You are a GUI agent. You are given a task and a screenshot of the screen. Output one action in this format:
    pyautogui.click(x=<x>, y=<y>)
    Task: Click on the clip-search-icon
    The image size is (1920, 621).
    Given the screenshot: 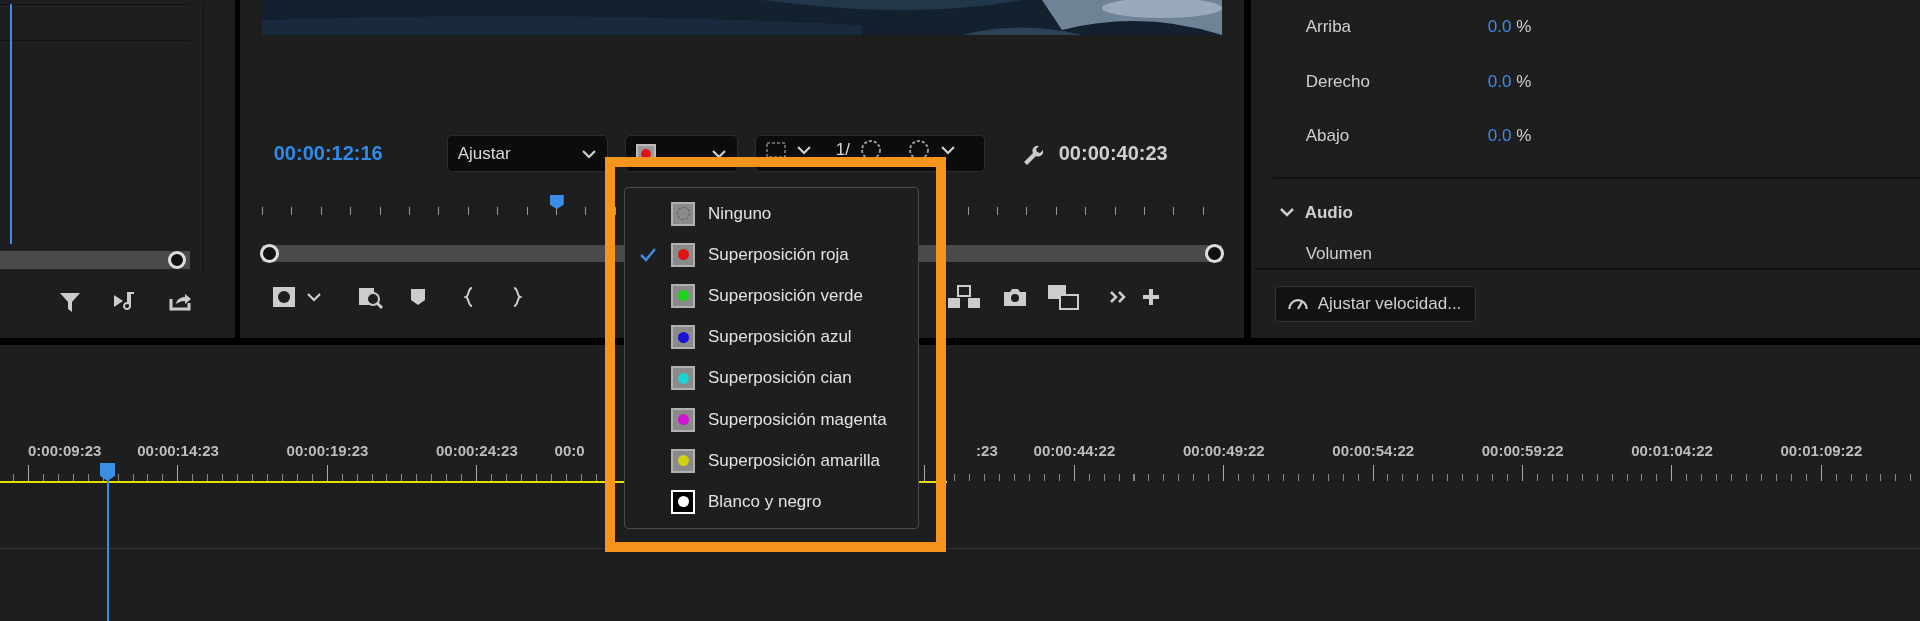 What is the action you would take?
    pyautogui.click(x=370, y=297)
    